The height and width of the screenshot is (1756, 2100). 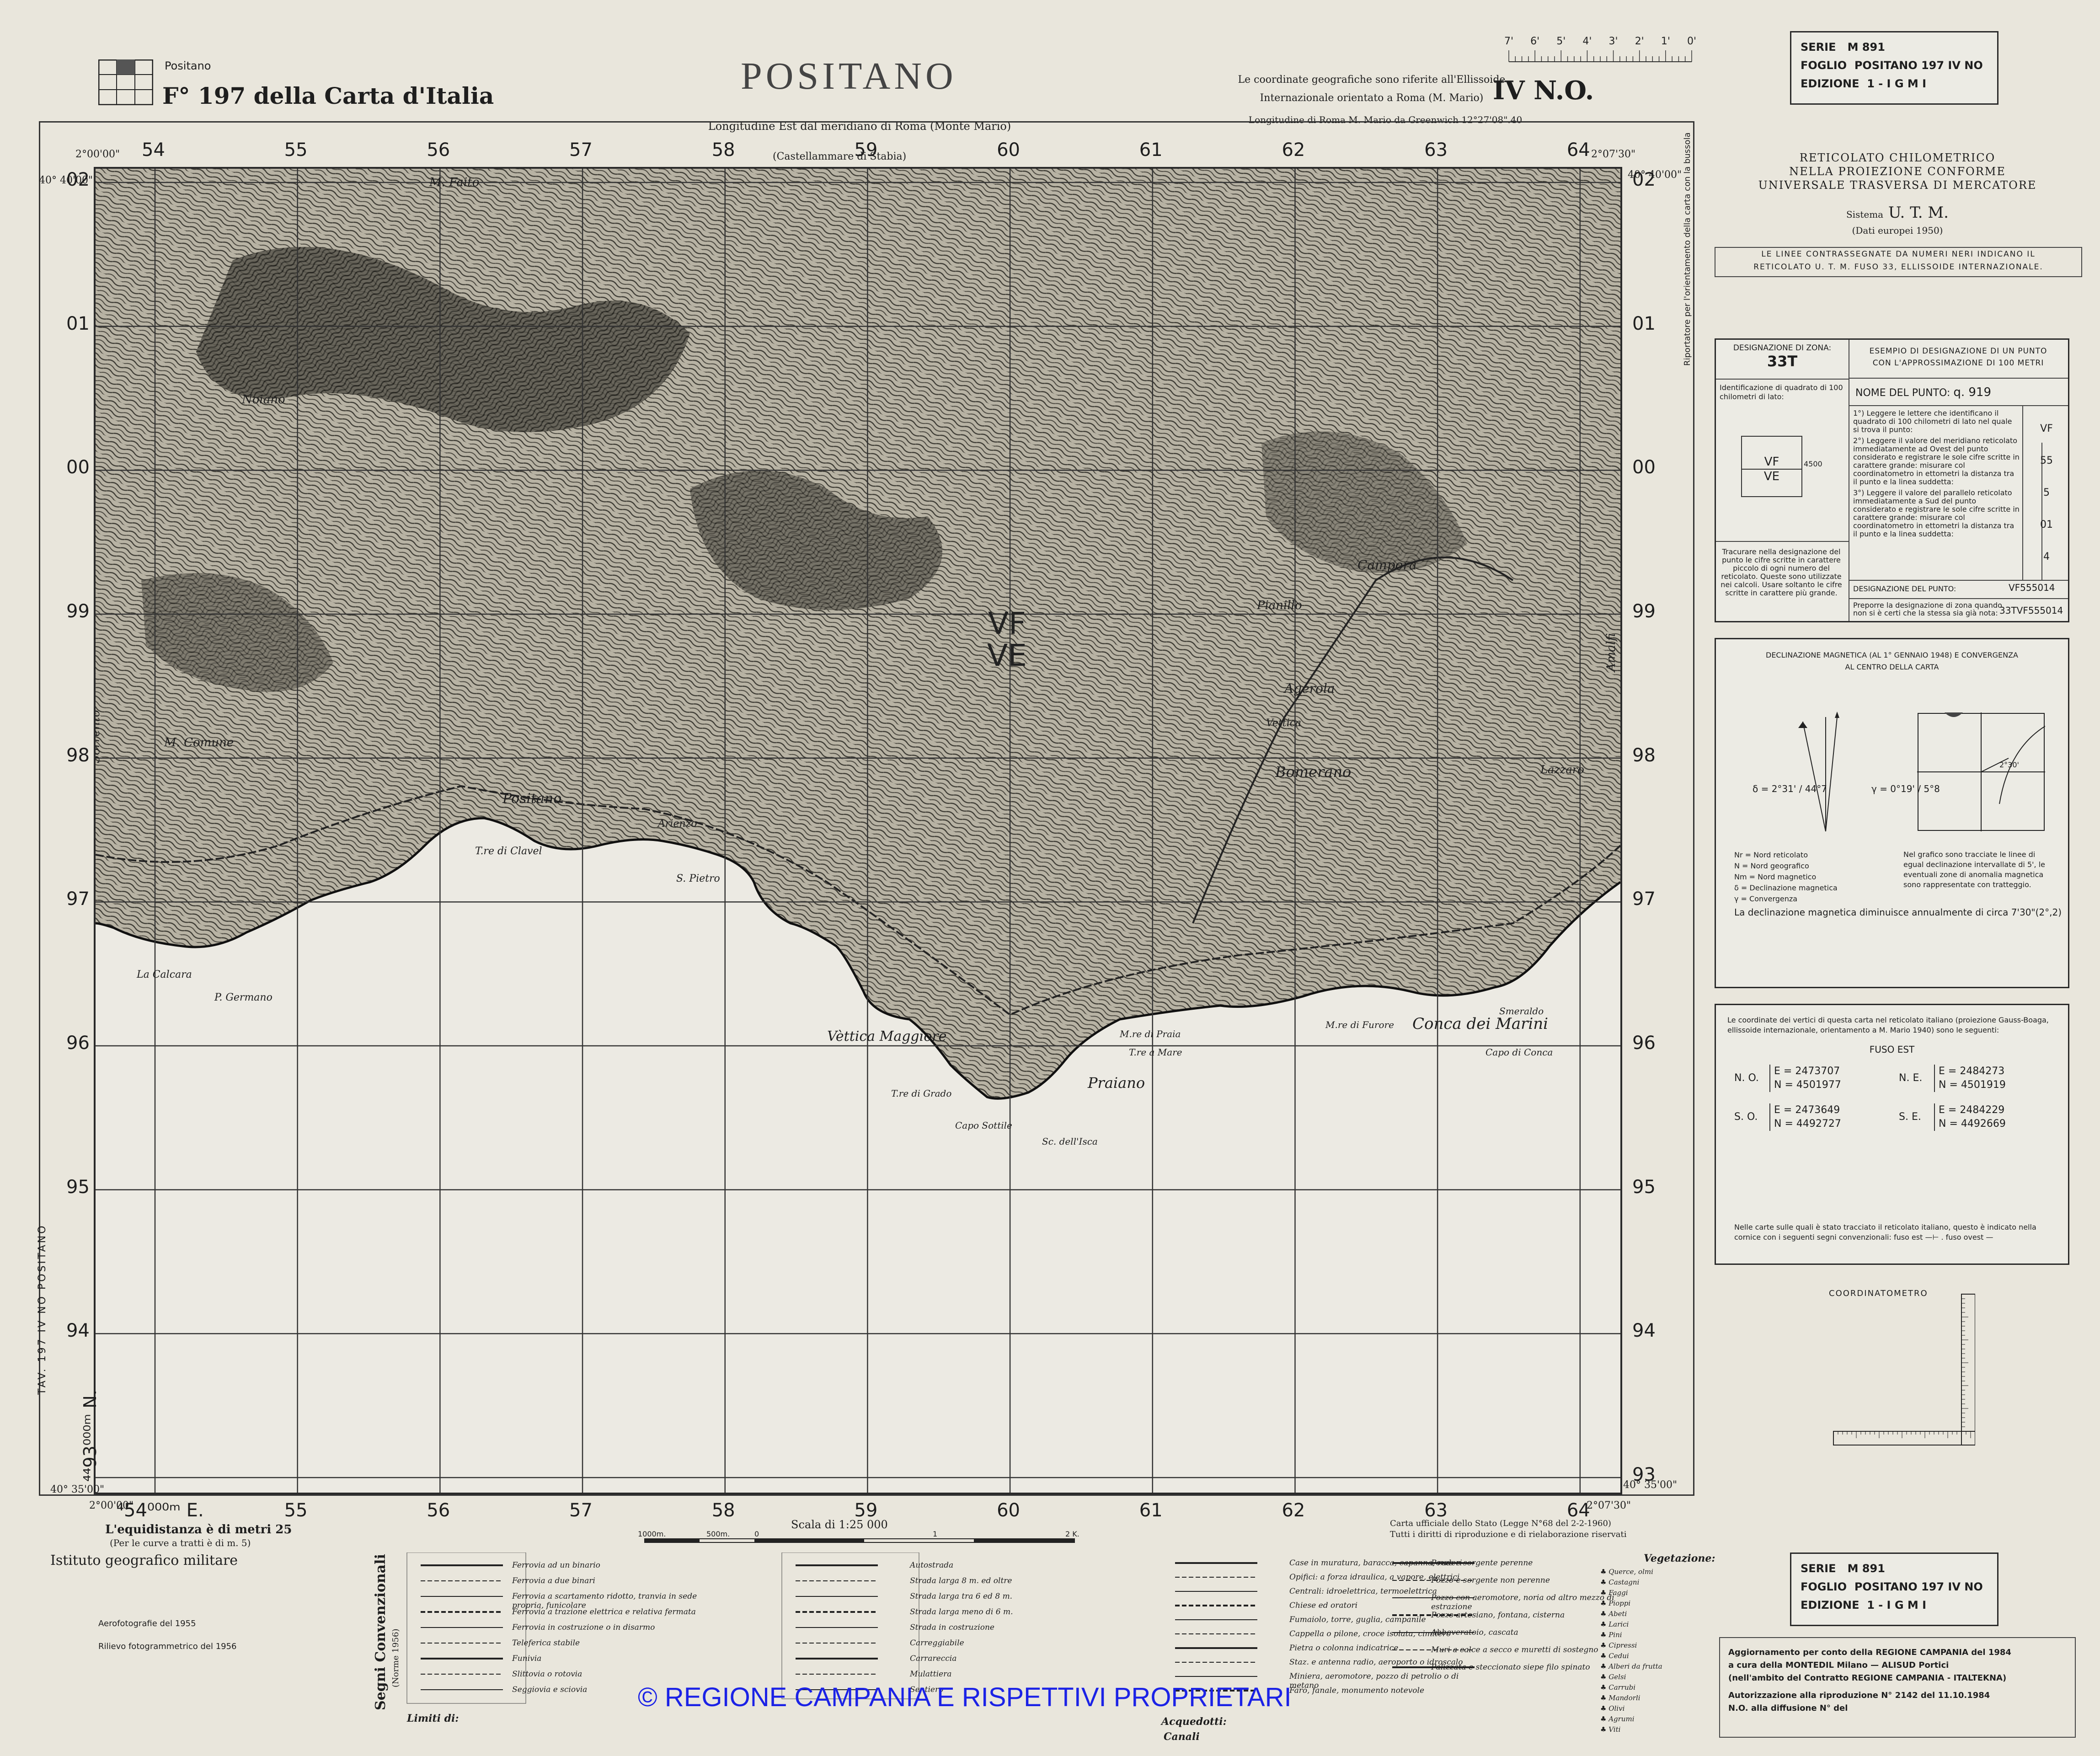 What do you see at coordinates (1897, 1605) in the screenshot?
I see `edizione-value-bottom: 1 - I G M I` at bounding box center [1897, 1605].